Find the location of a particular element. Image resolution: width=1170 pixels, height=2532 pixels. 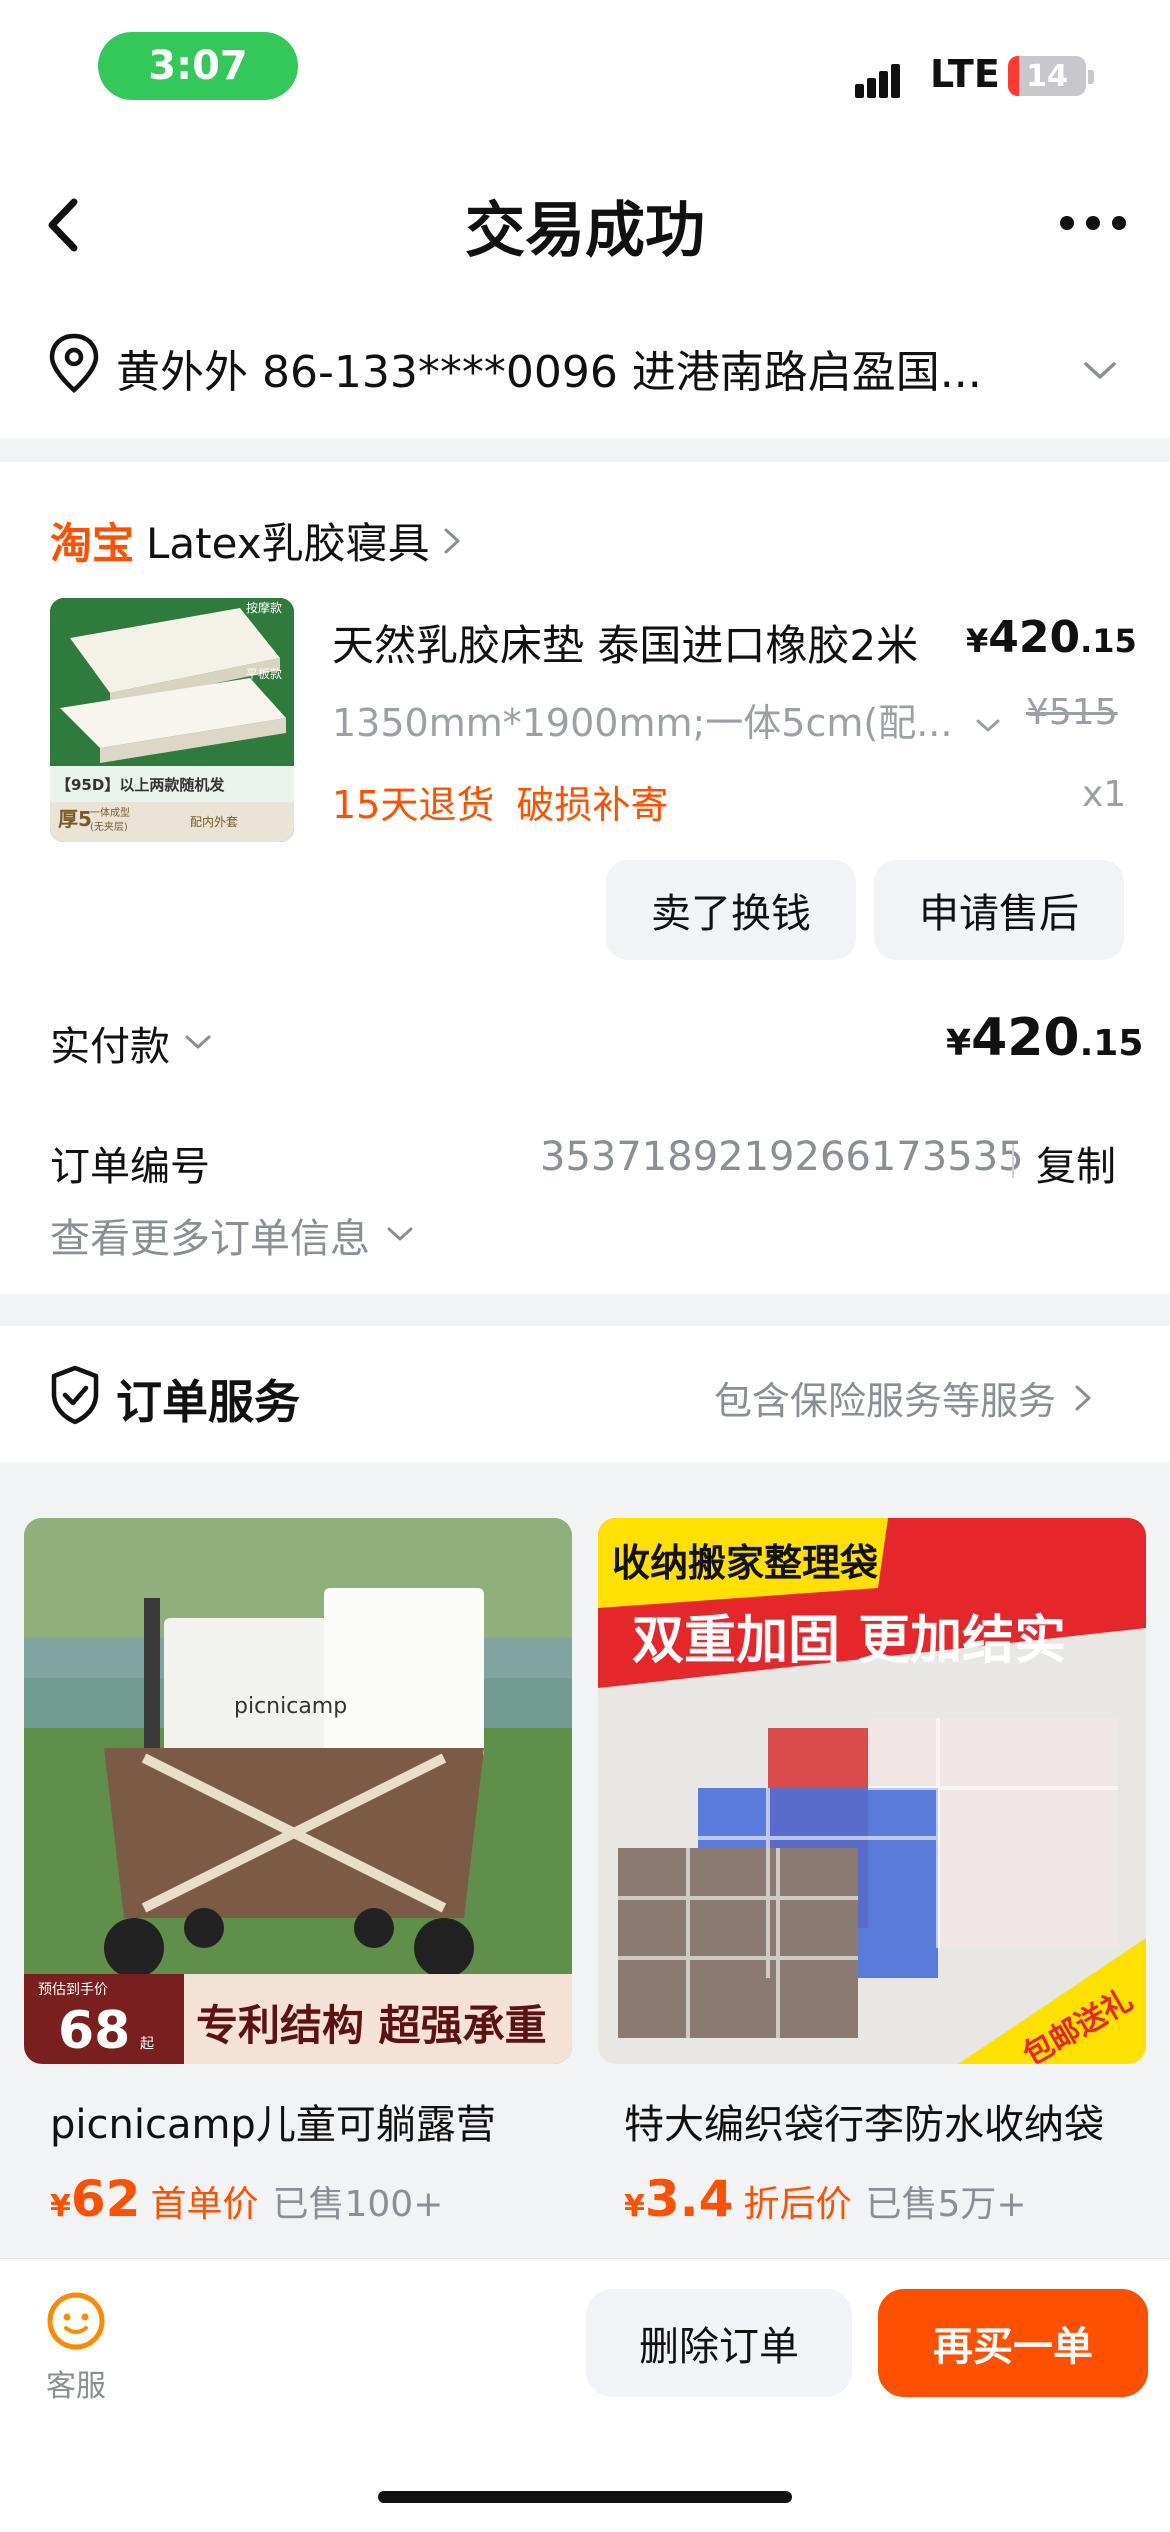

home-indicator is located at coordinates (585, 2497).